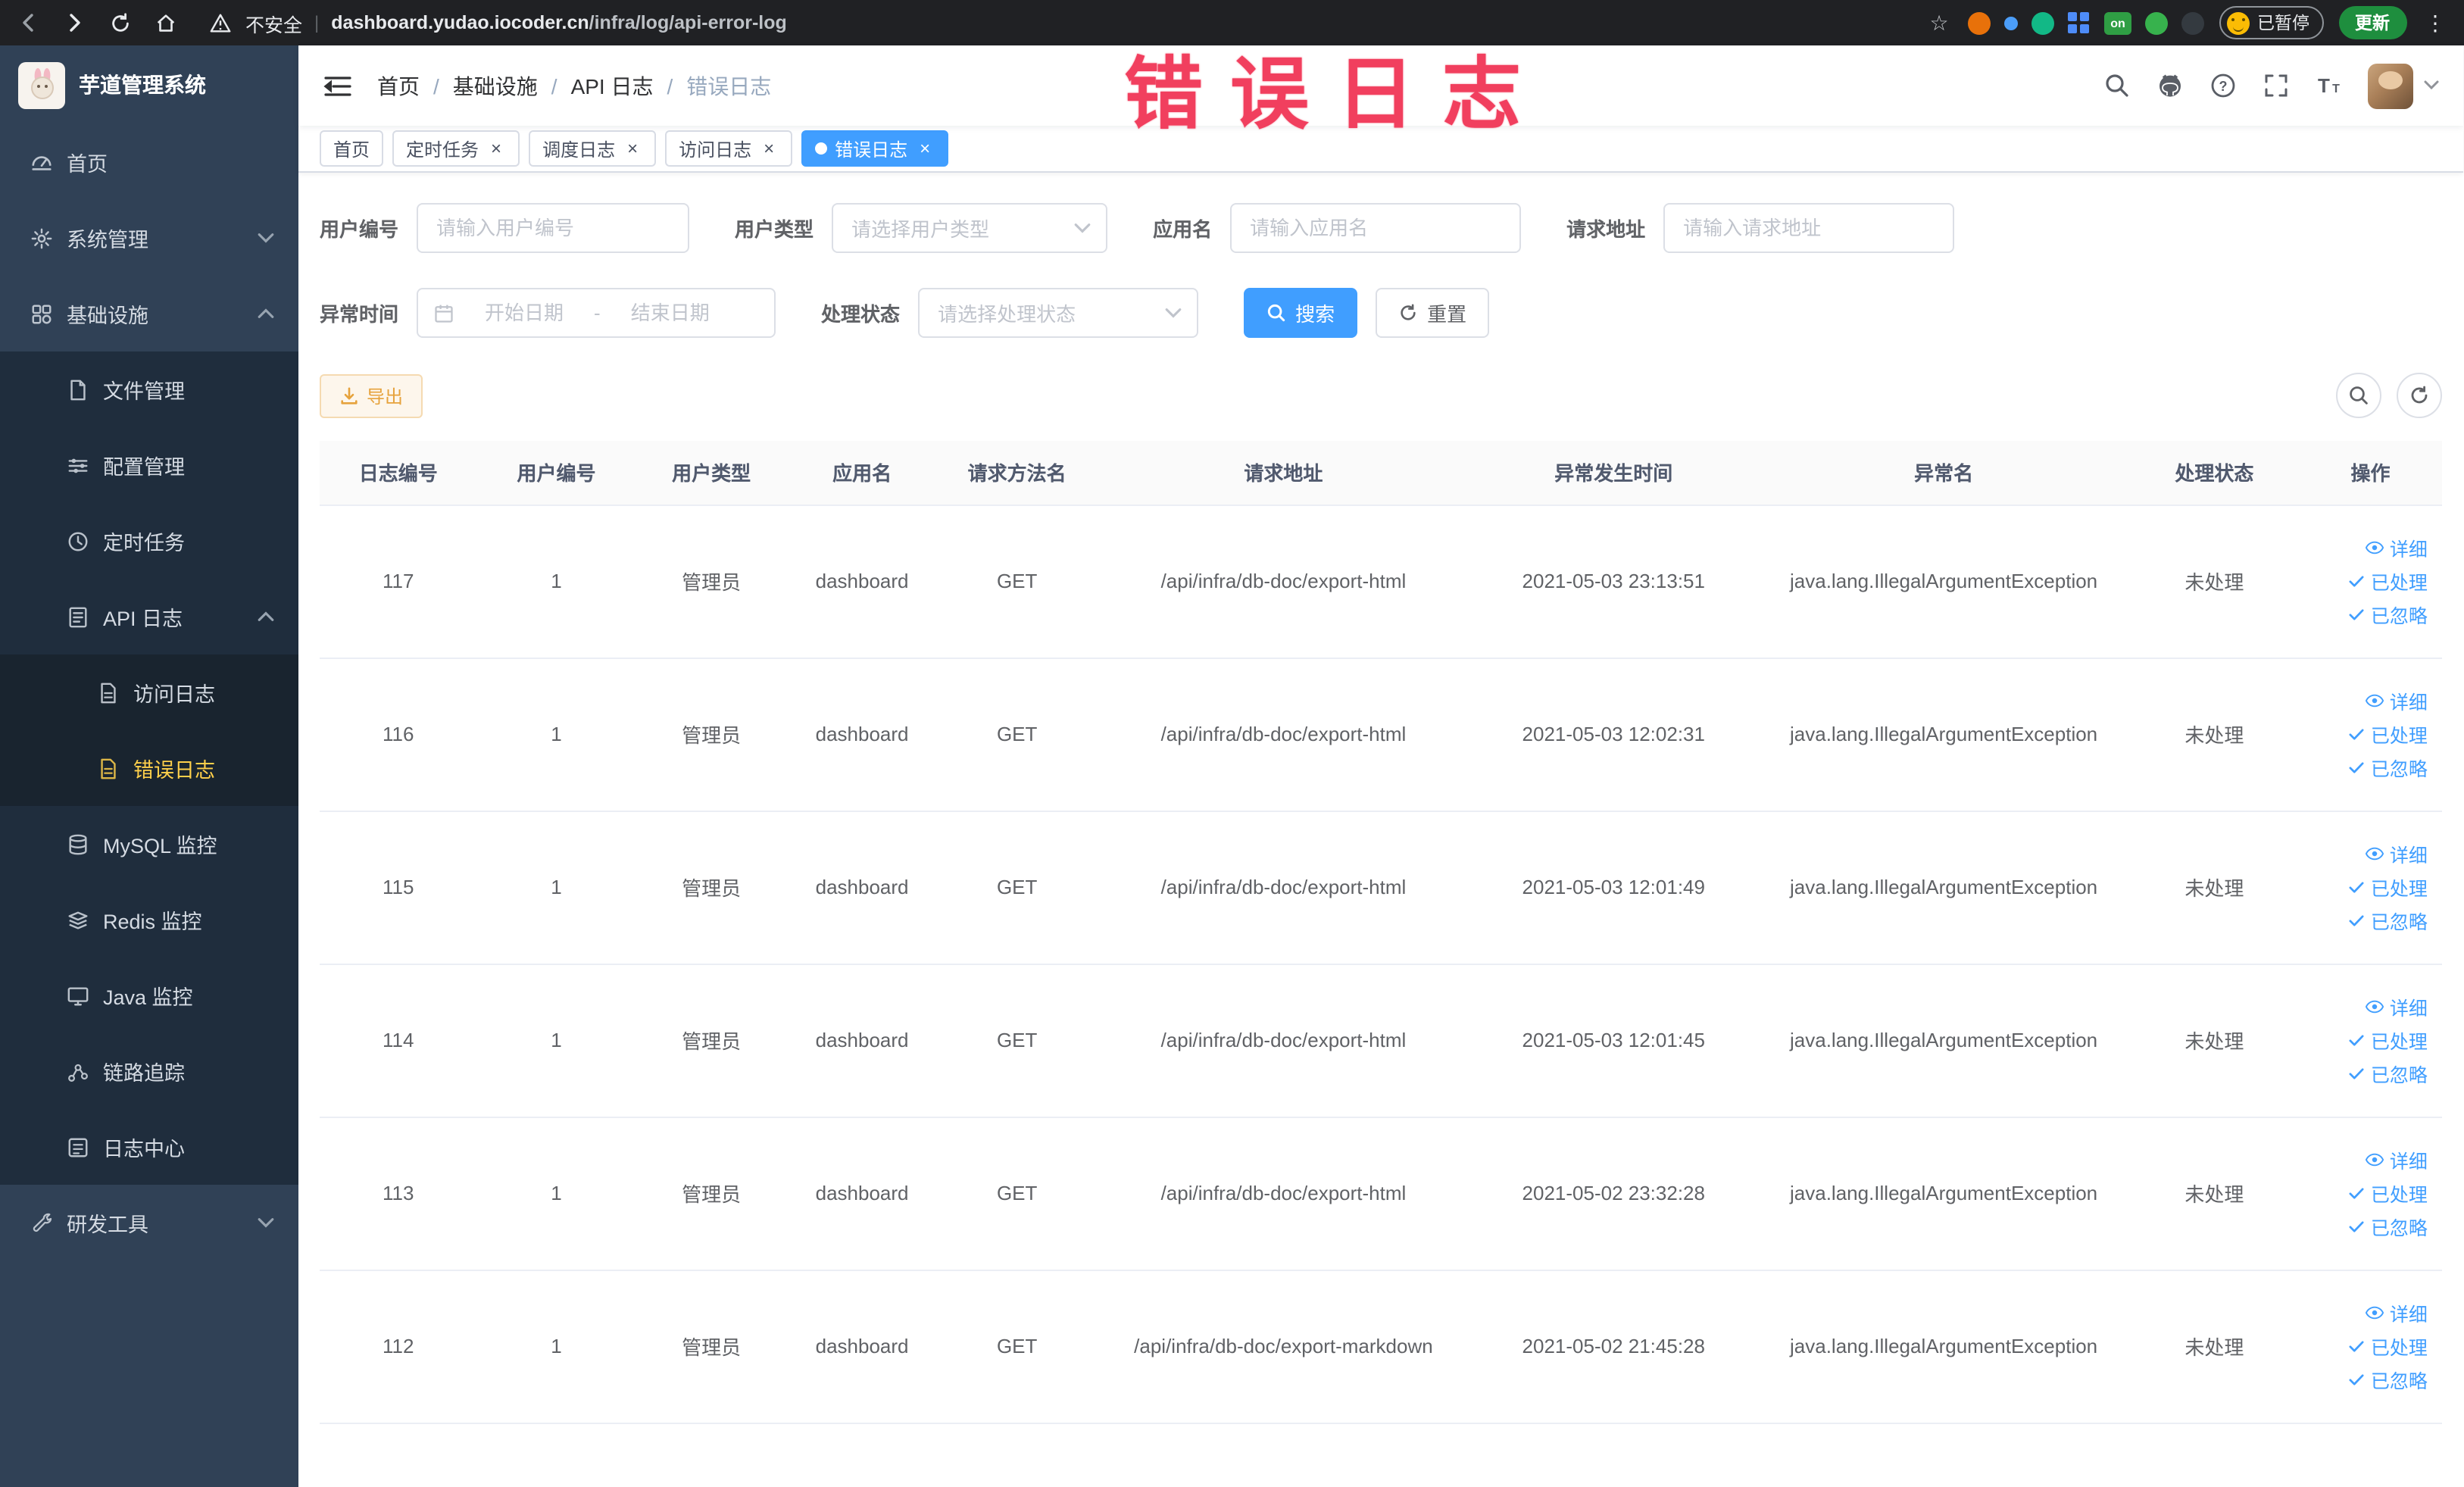 The image size is (2464, 1487). Describe the element at coordinates (149, 162) in the screenshot. I see `sidebar-item-home: 首页` at that location.